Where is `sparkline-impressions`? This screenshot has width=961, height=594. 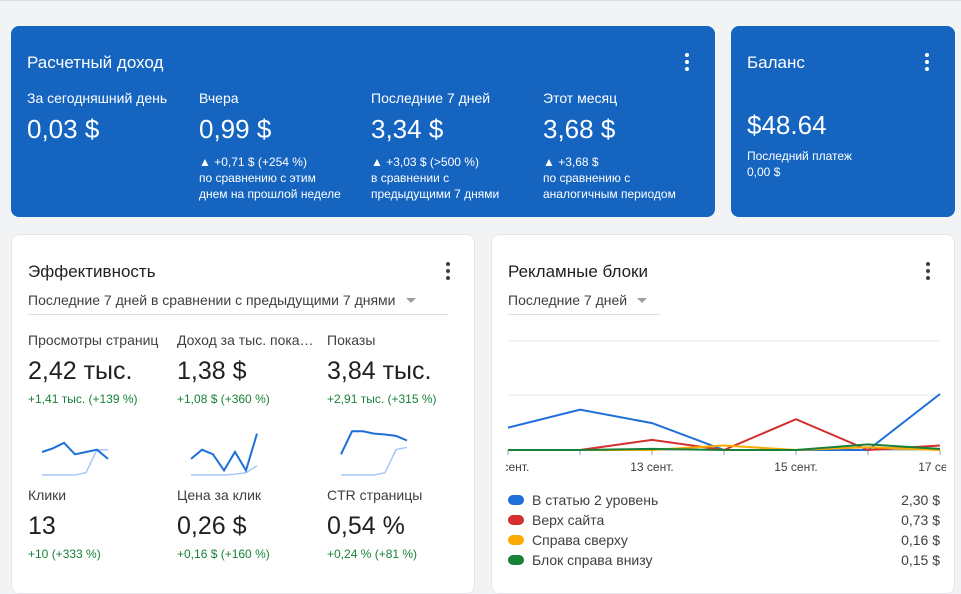 sparkline-impressions is located at coordinates (374, 453).